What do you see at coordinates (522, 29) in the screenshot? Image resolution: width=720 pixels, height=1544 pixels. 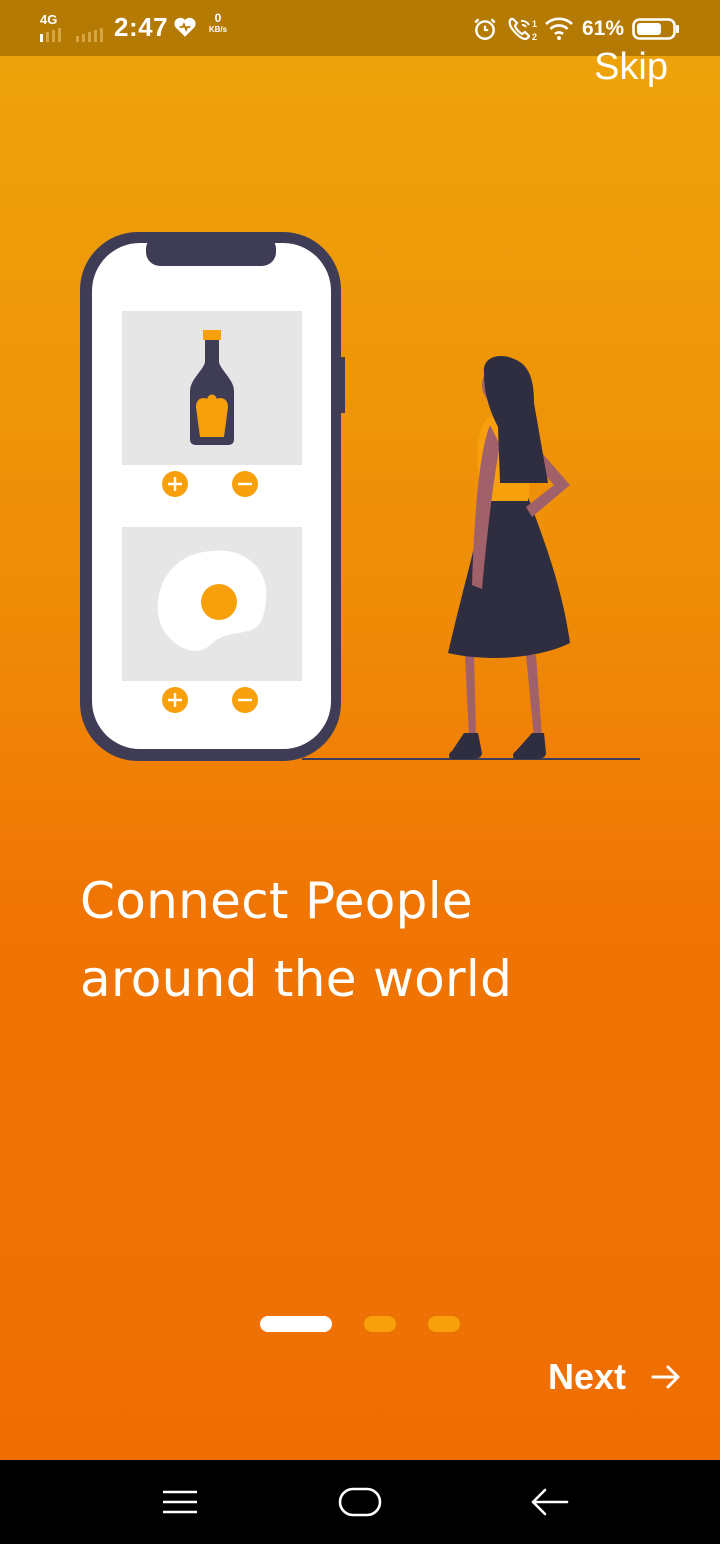 I see `wifi-call-icon: 1 2` at bounding box center [522, 29].